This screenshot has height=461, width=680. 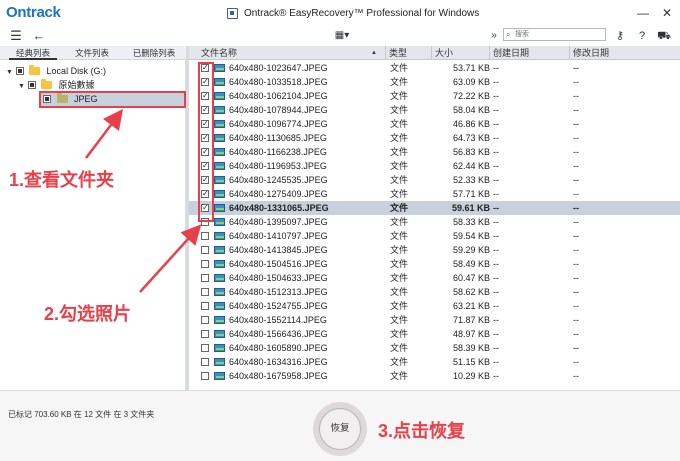 I want to click on recover-button: 恢复, so click(x=340, y=429).